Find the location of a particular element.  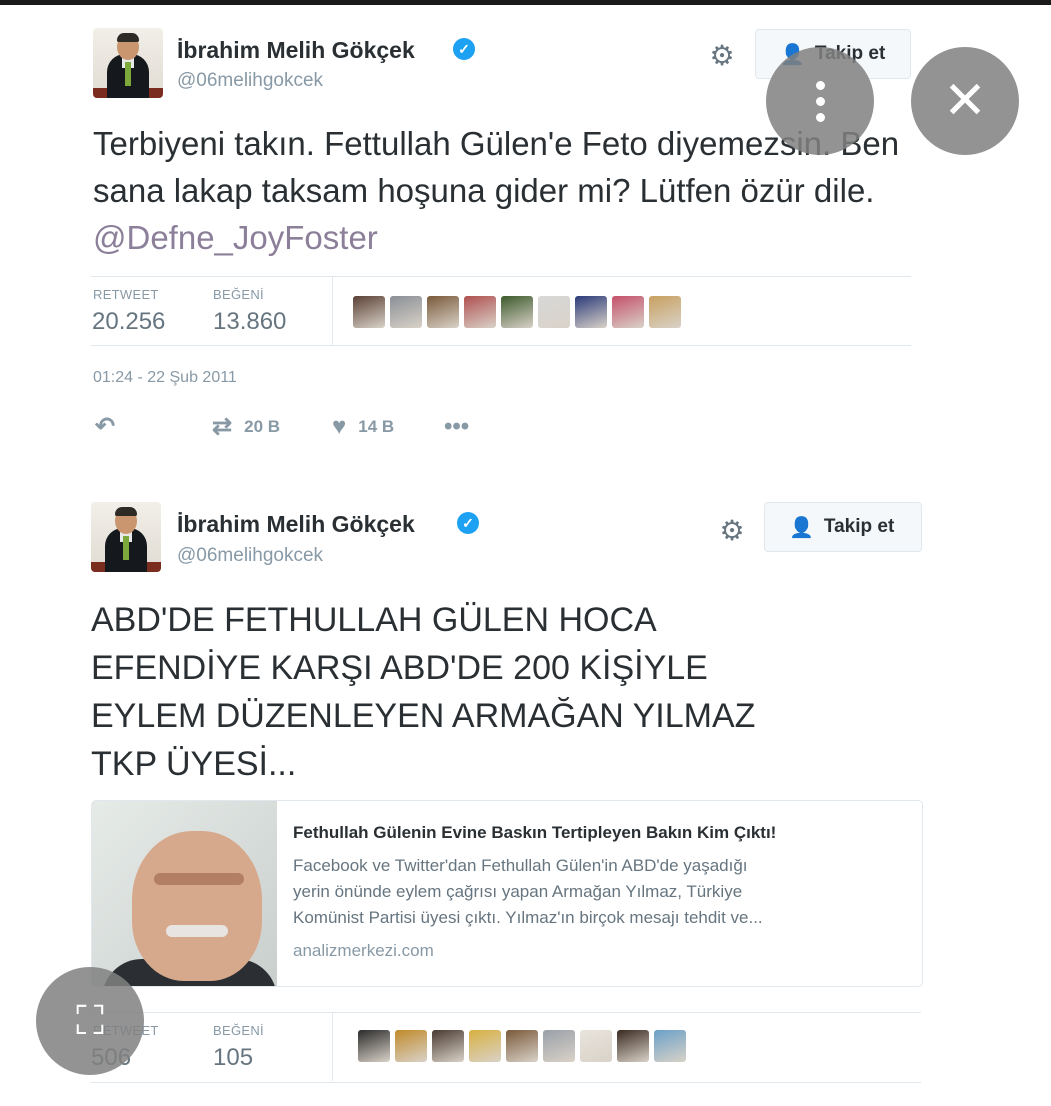

tweet-actions: ↶ ⇄ 20 B ♥ 14 B ••• is located at coordinates (288, 426).